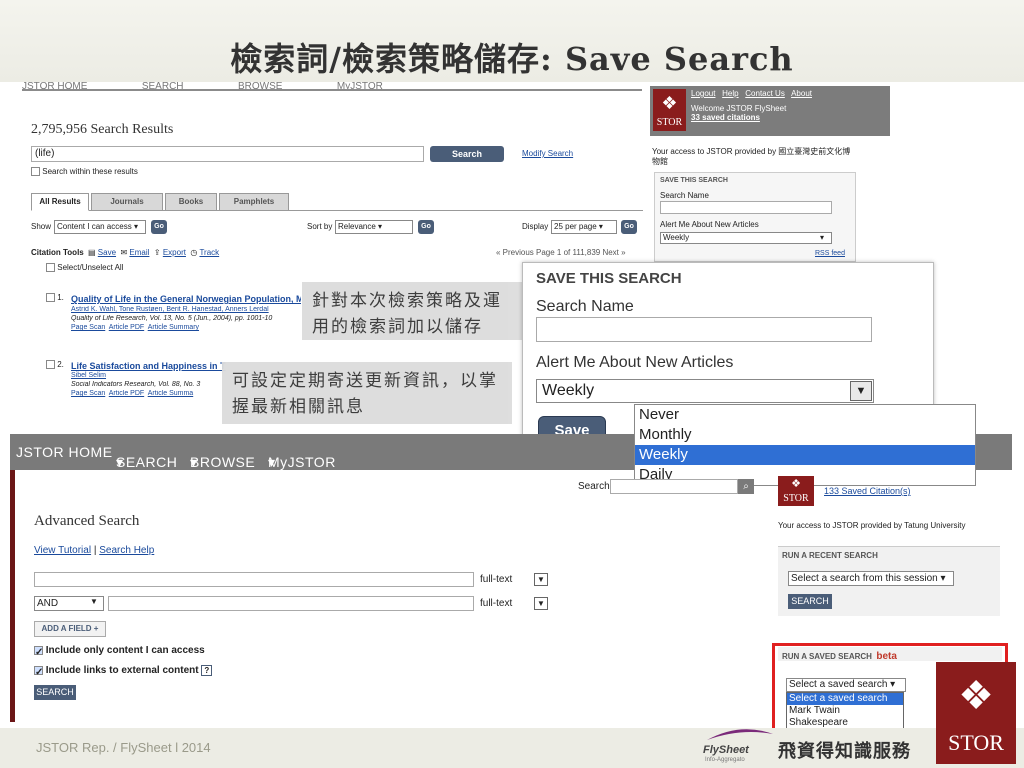 Image resolution: width=1024 pixels, height=768 pixels. What do you see at coordinates (629, 227) in the screenshot?
I see `display-go-button: Go` at bounding box center [629, 227].